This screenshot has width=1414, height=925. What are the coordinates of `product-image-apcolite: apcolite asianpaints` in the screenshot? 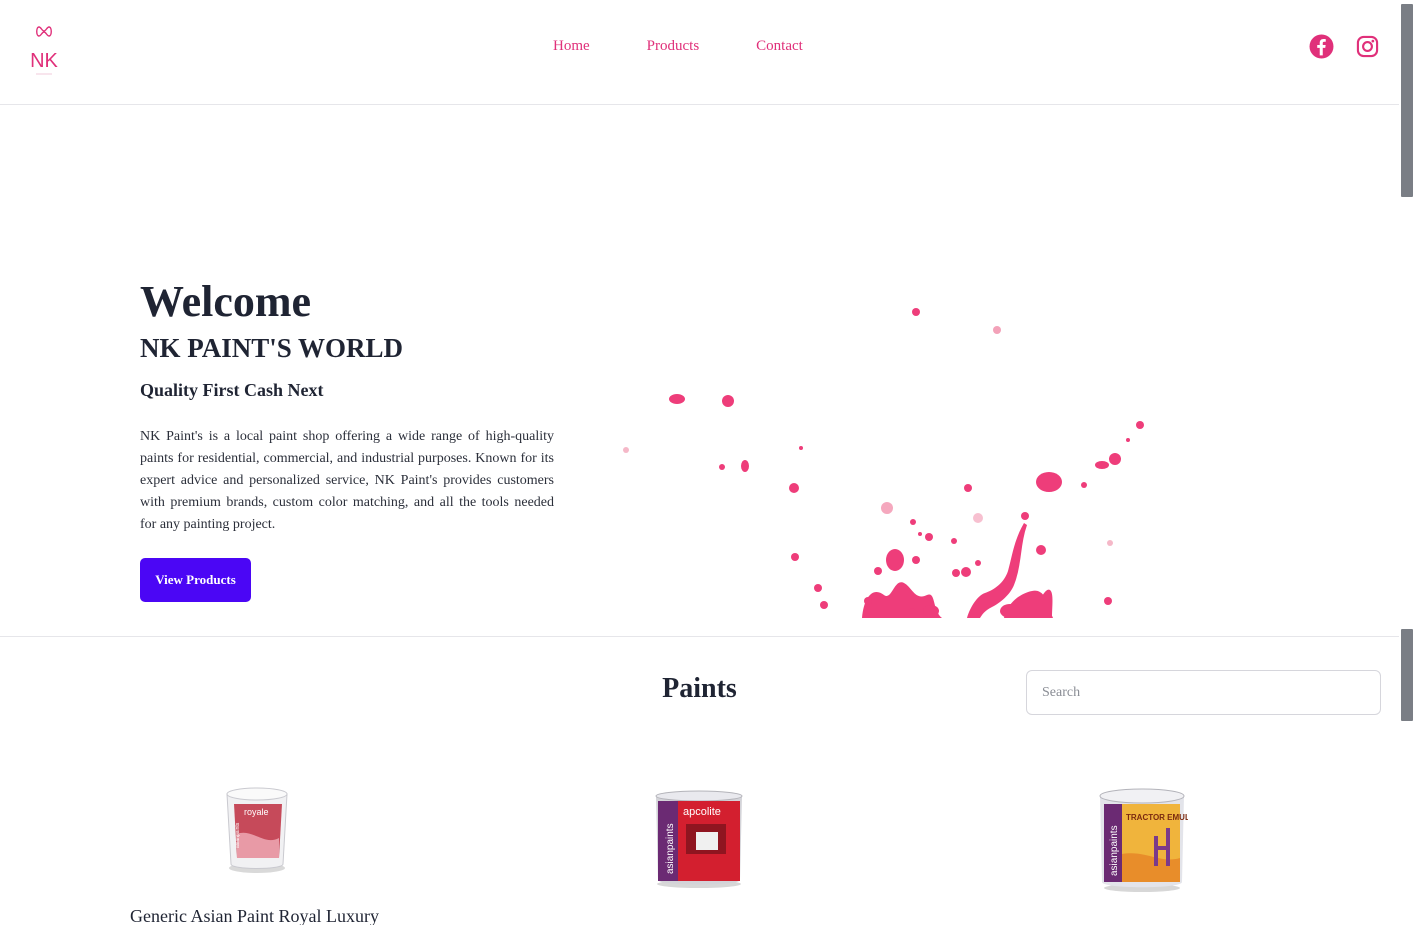 It's located at (699, 838).